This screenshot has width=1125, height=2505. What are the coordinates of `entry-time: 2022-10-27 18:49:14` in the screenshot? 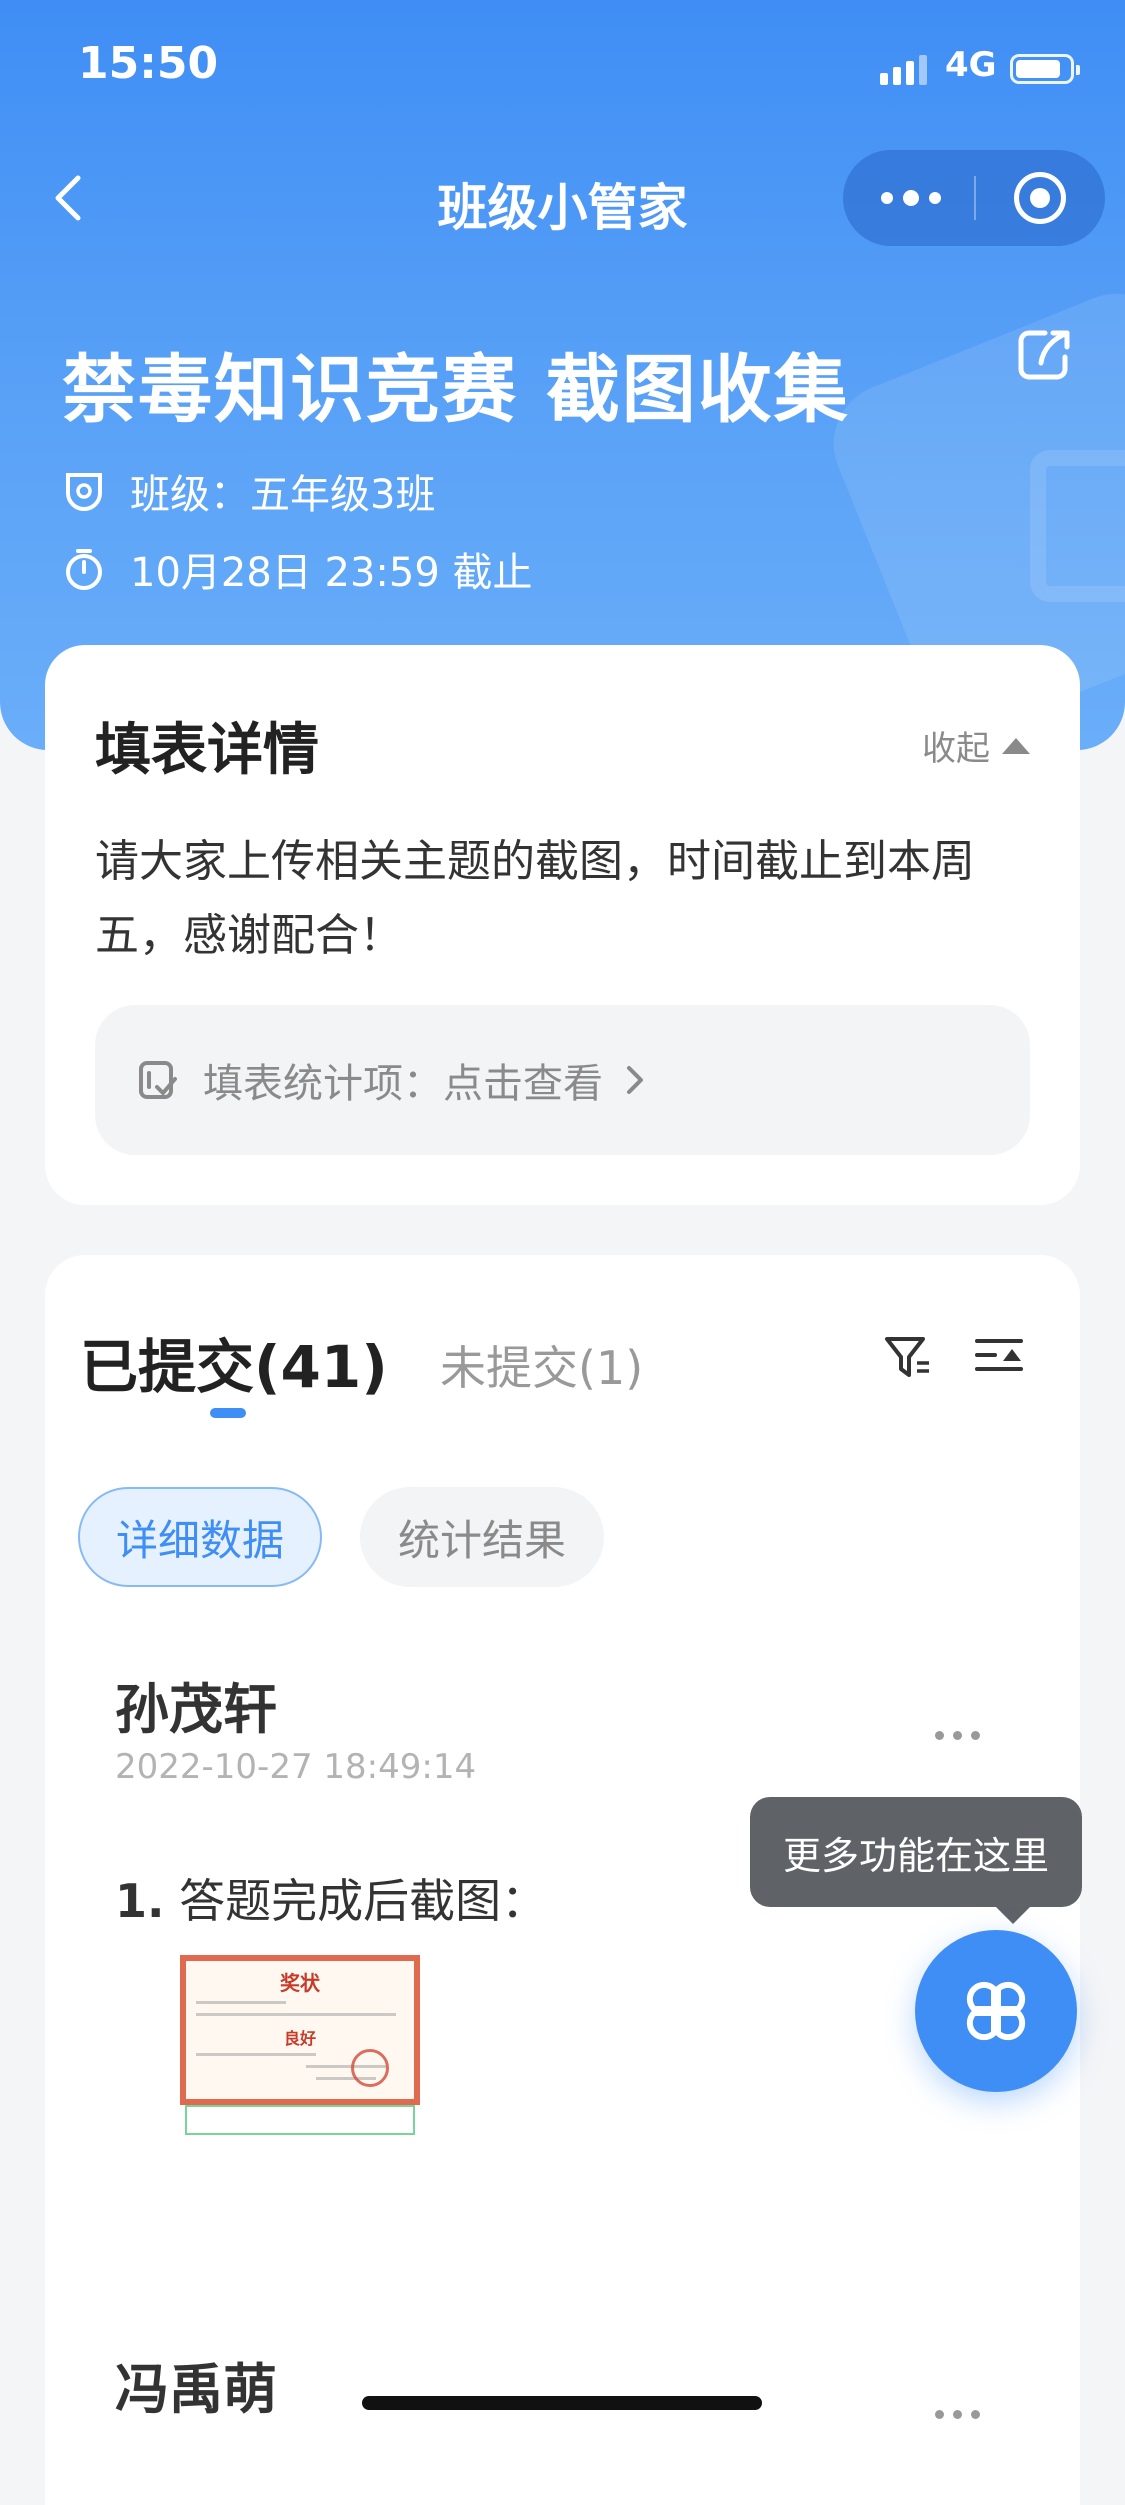 It's located at (296, 1767).